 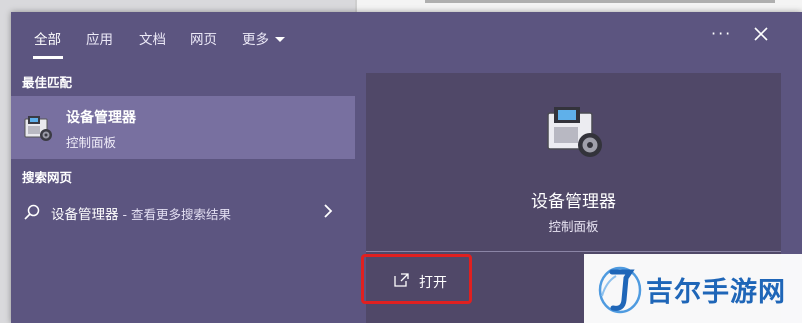 What do you see at coordinates (573, 202) in the screenshot?
I see `detail-title: 设备管理器` at bounding box center [573, 202].